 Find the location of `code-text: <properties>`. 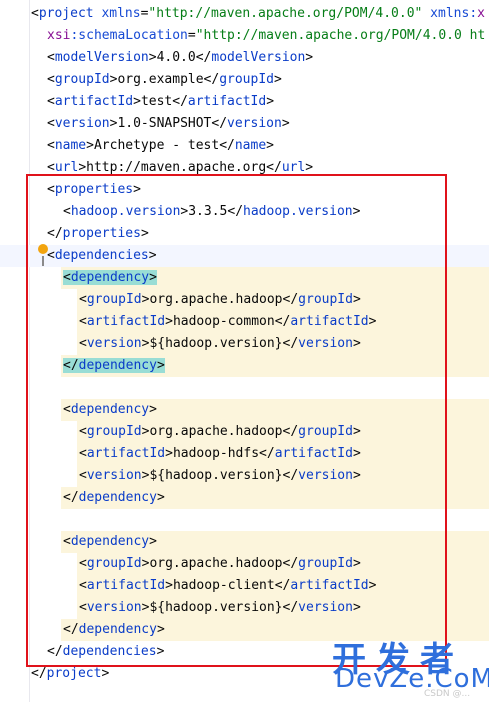

code-text: <properties> is located at coordinates (94, 190).